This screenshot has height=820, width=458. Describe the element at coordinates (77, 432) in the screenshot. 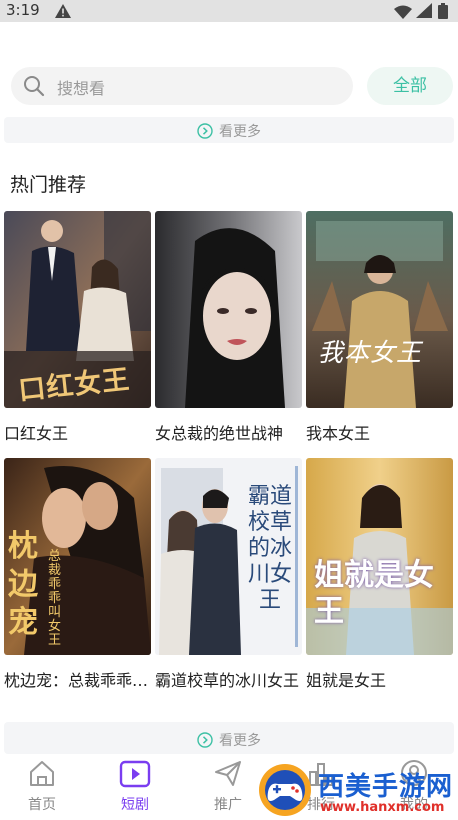

I see `drama-title: 口红女王` at that location.